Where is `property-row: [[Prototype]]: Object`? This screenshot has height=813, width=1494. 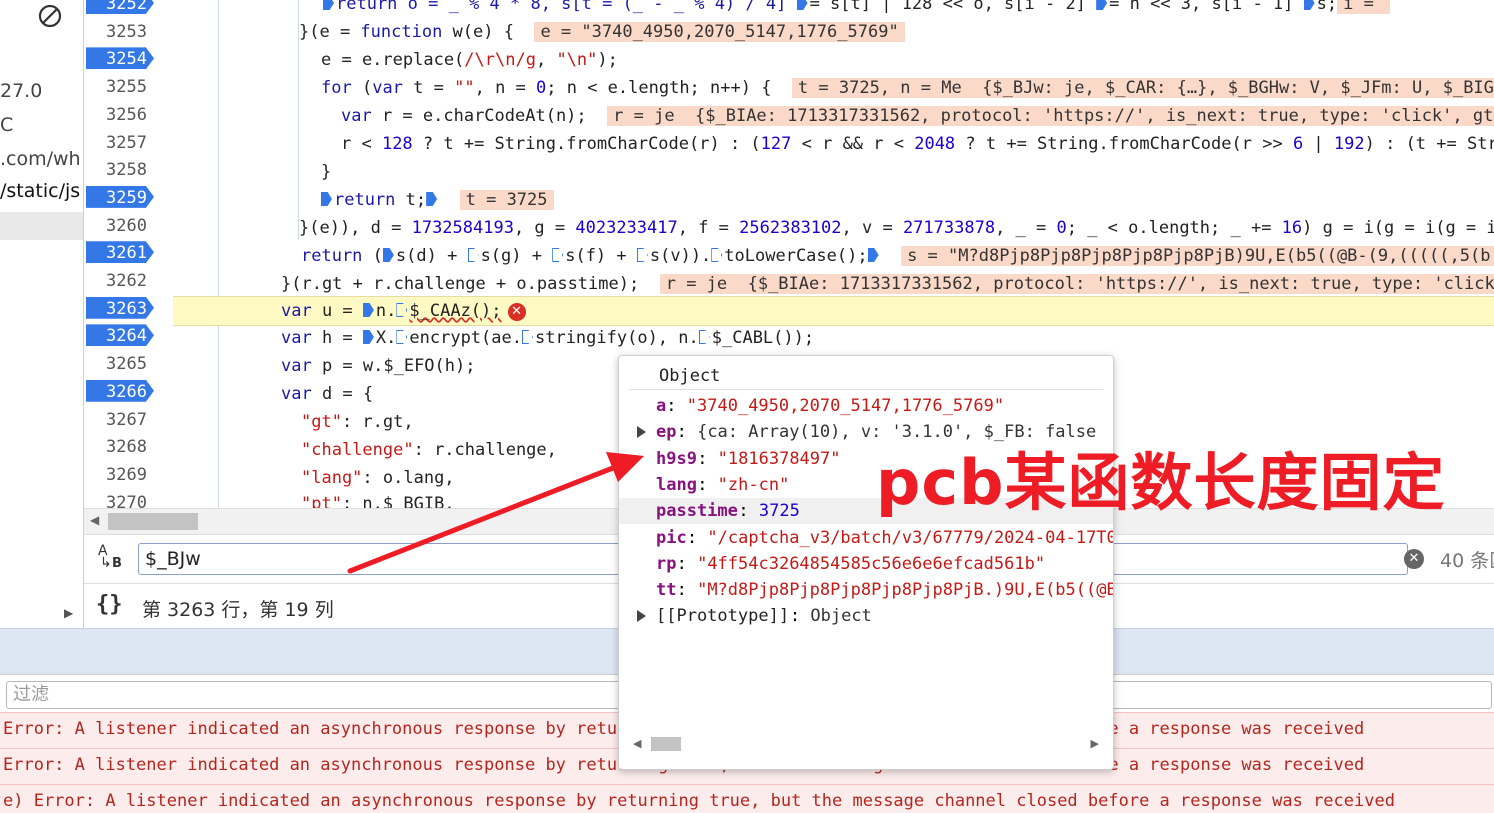 property-row: [[Prototype]]: Object is located at coordinates (866, 616).